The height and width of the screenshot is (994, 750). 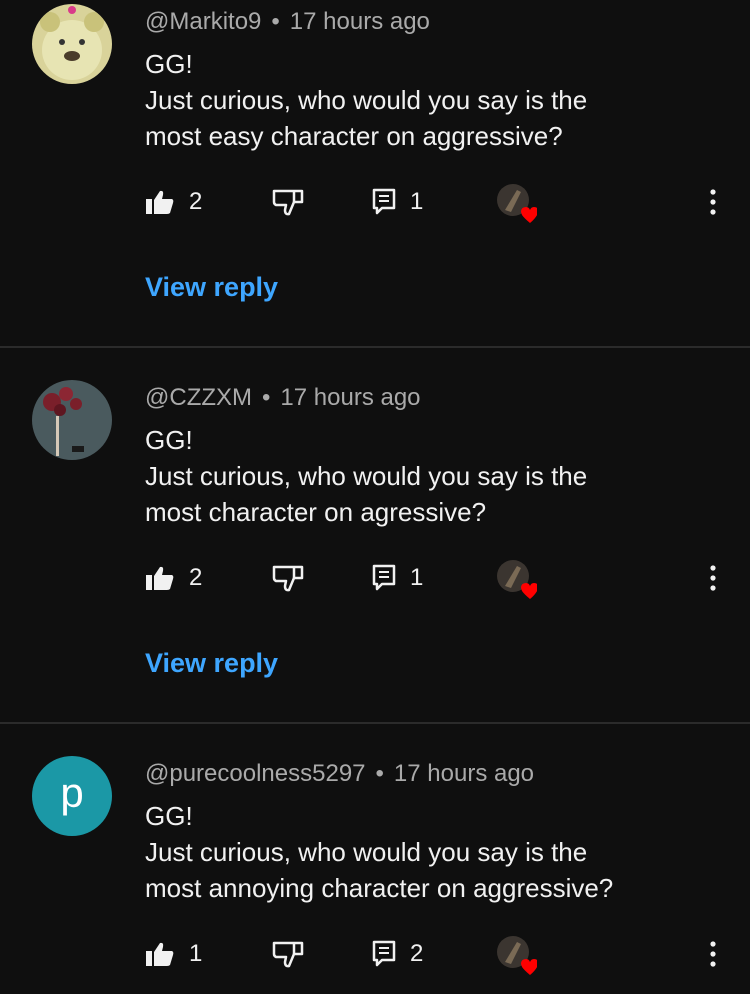 I want to click on comment-line: most annoying character on aggressive?, so click(x=379, y=888).